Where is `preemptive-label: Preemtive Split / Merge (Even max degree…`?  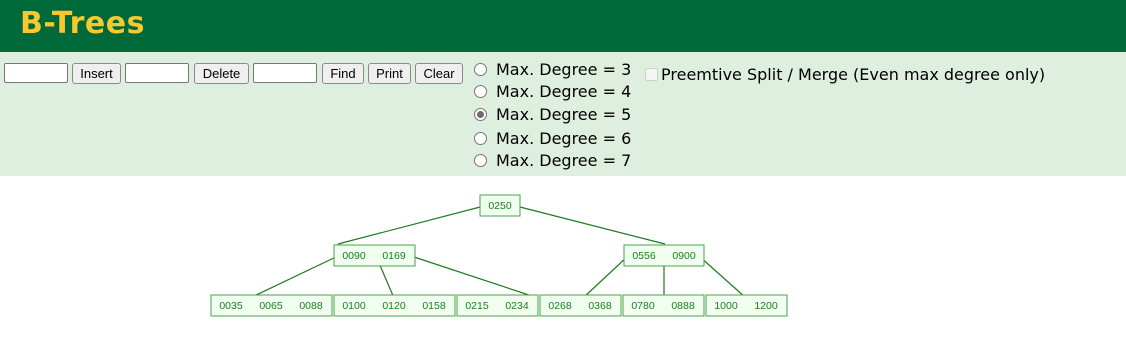 preemptive-label: Preemtive Split / Merge (Even max degree… is located at coordinates (853, 74).